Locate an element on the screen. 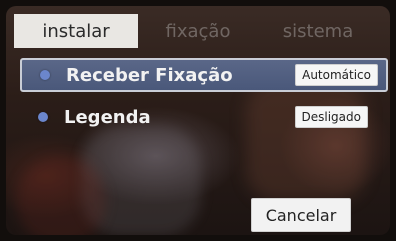 This screenshot has width=396, height=241. menu-item-value: Desligado is located at coordinates (331, 117).